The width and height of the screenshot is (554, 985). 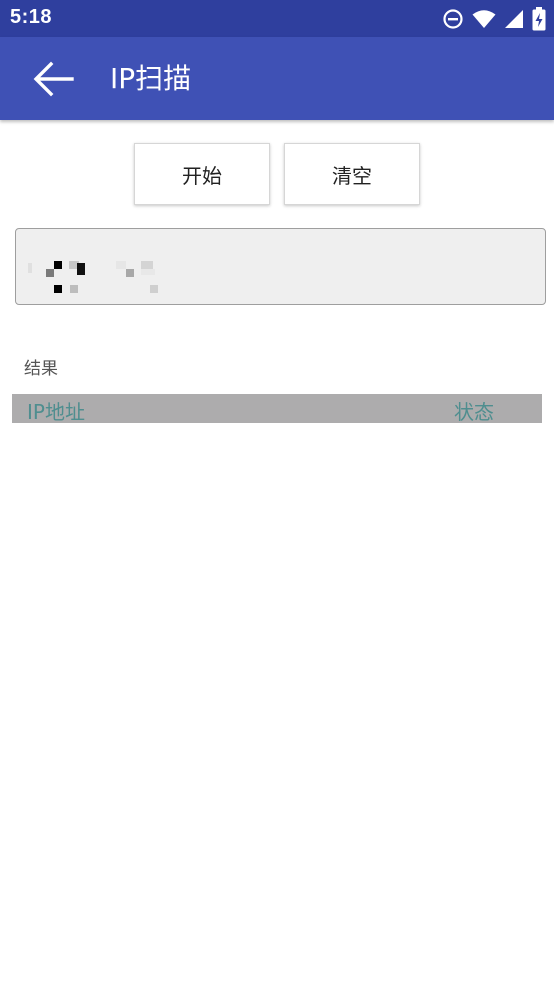 I want to click on signal-icon, so click(x=514, y=19).